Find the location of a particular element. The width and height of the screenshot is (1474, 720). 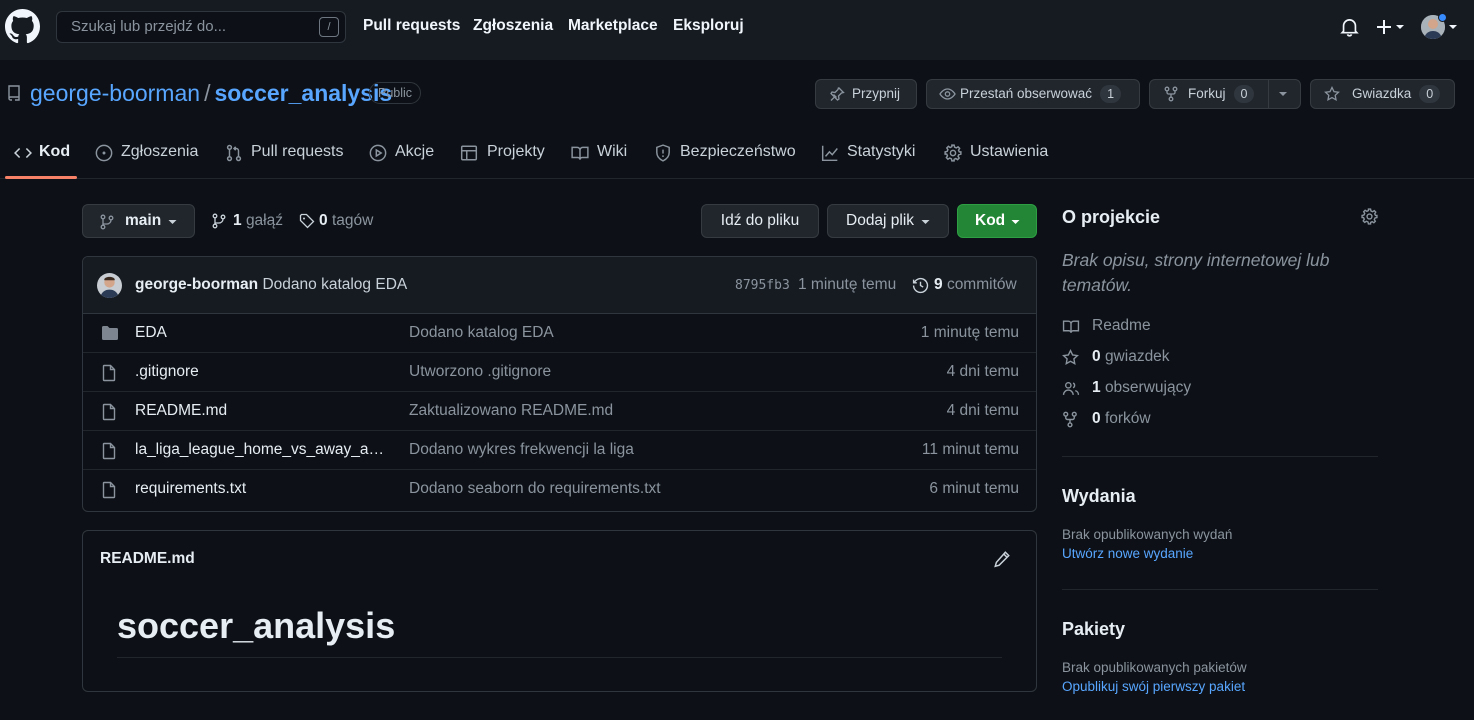

branches-link: 1 gałąź is located at coordinates (247, 221).